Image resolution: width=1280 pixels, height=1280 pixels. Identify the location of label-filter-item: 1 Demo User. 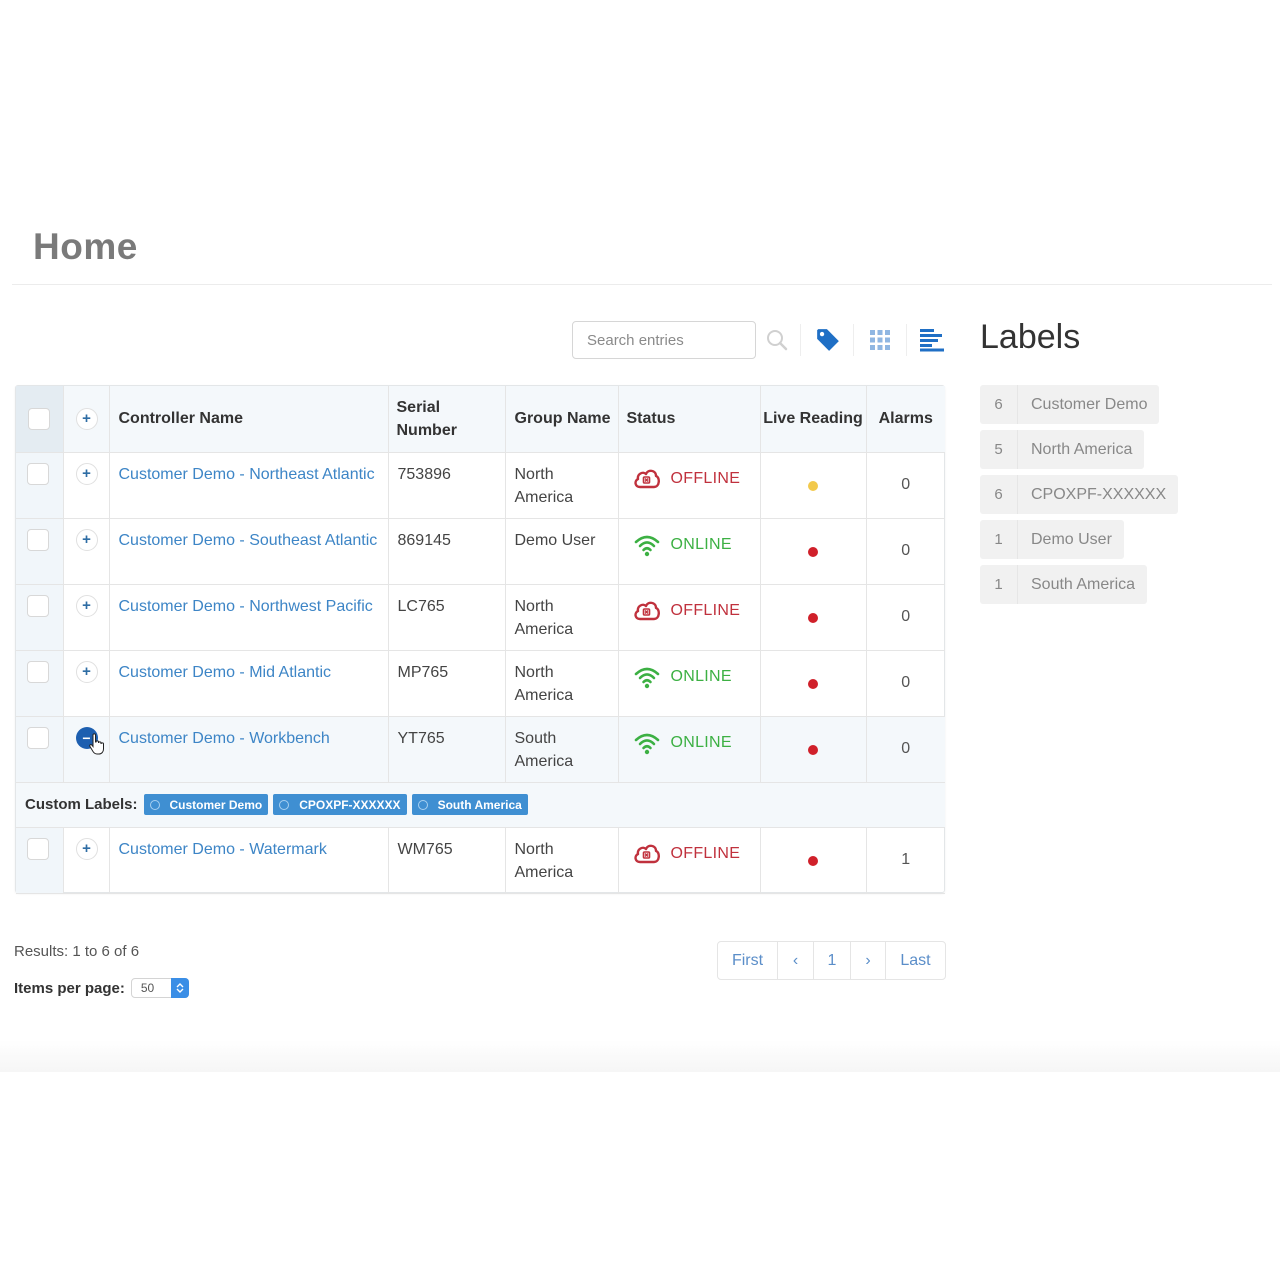
(1052, 539).